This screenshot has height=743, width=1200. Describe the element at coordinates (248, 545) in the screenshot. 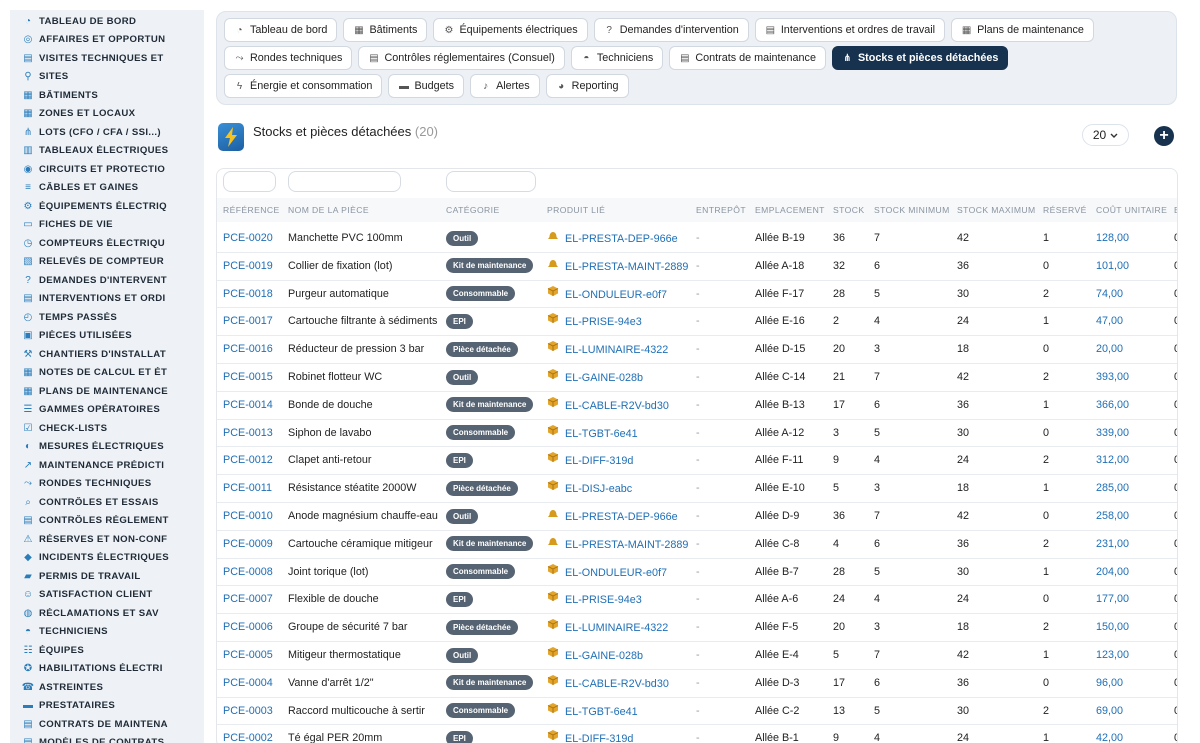

I see `reference-cell: PCE-0009` at that location.